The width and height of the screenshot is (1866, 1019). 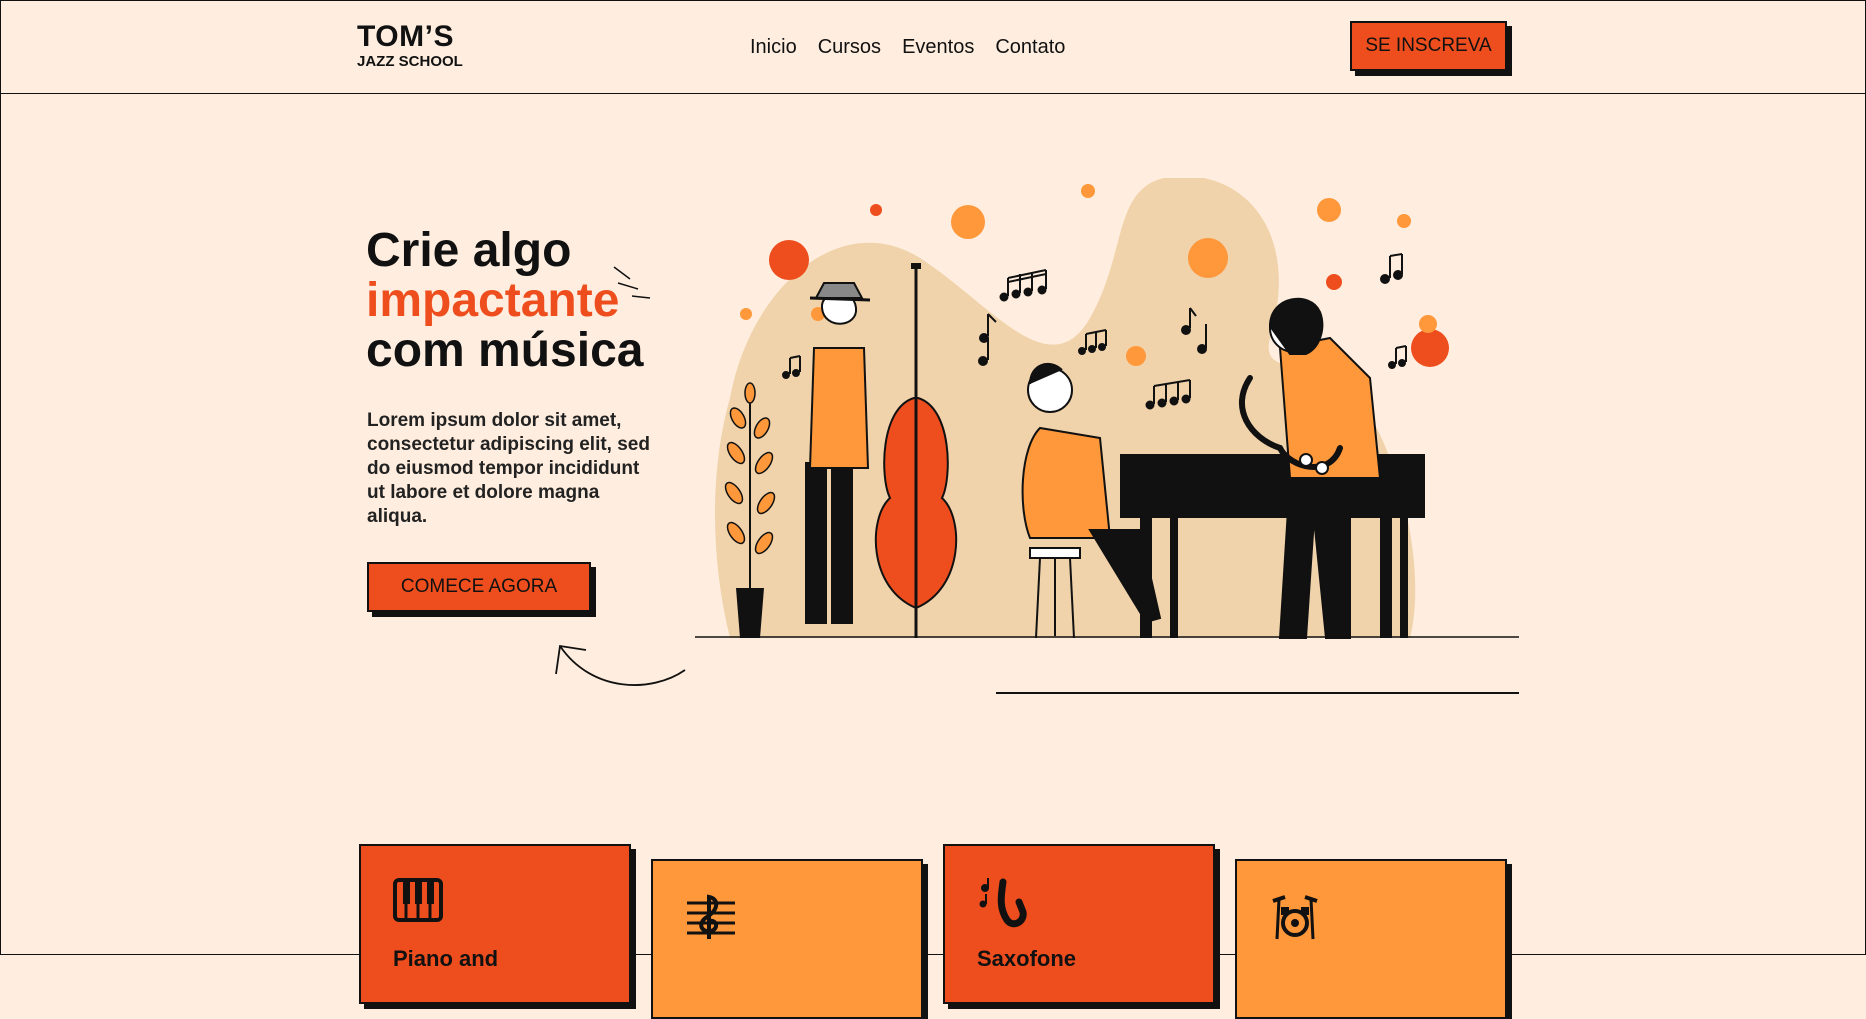 I want to click on course-card-theory, so click(x=787, y=939).